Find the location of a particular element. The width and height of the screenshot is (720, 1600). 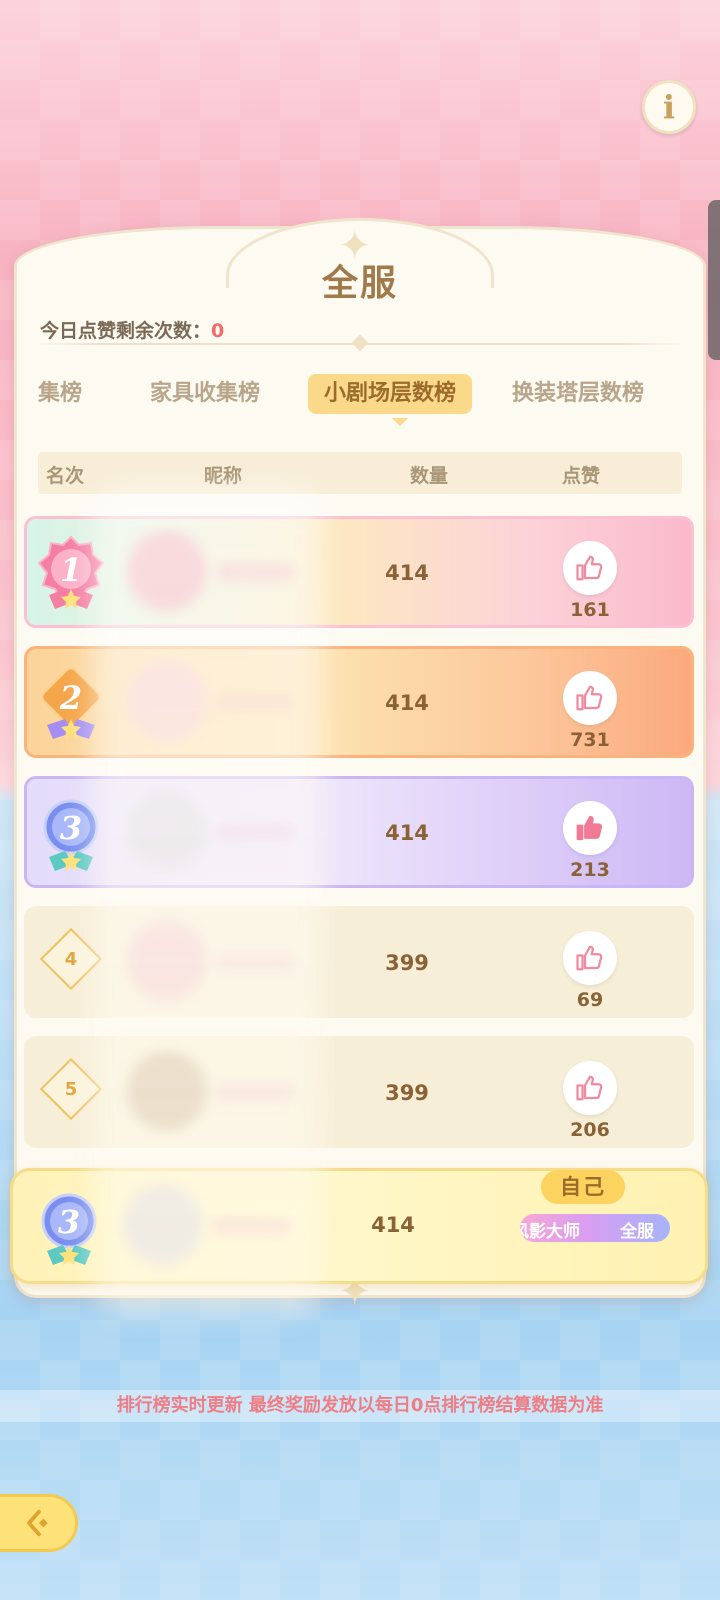

active-tab-indicator is located at coordinates (400, 422).